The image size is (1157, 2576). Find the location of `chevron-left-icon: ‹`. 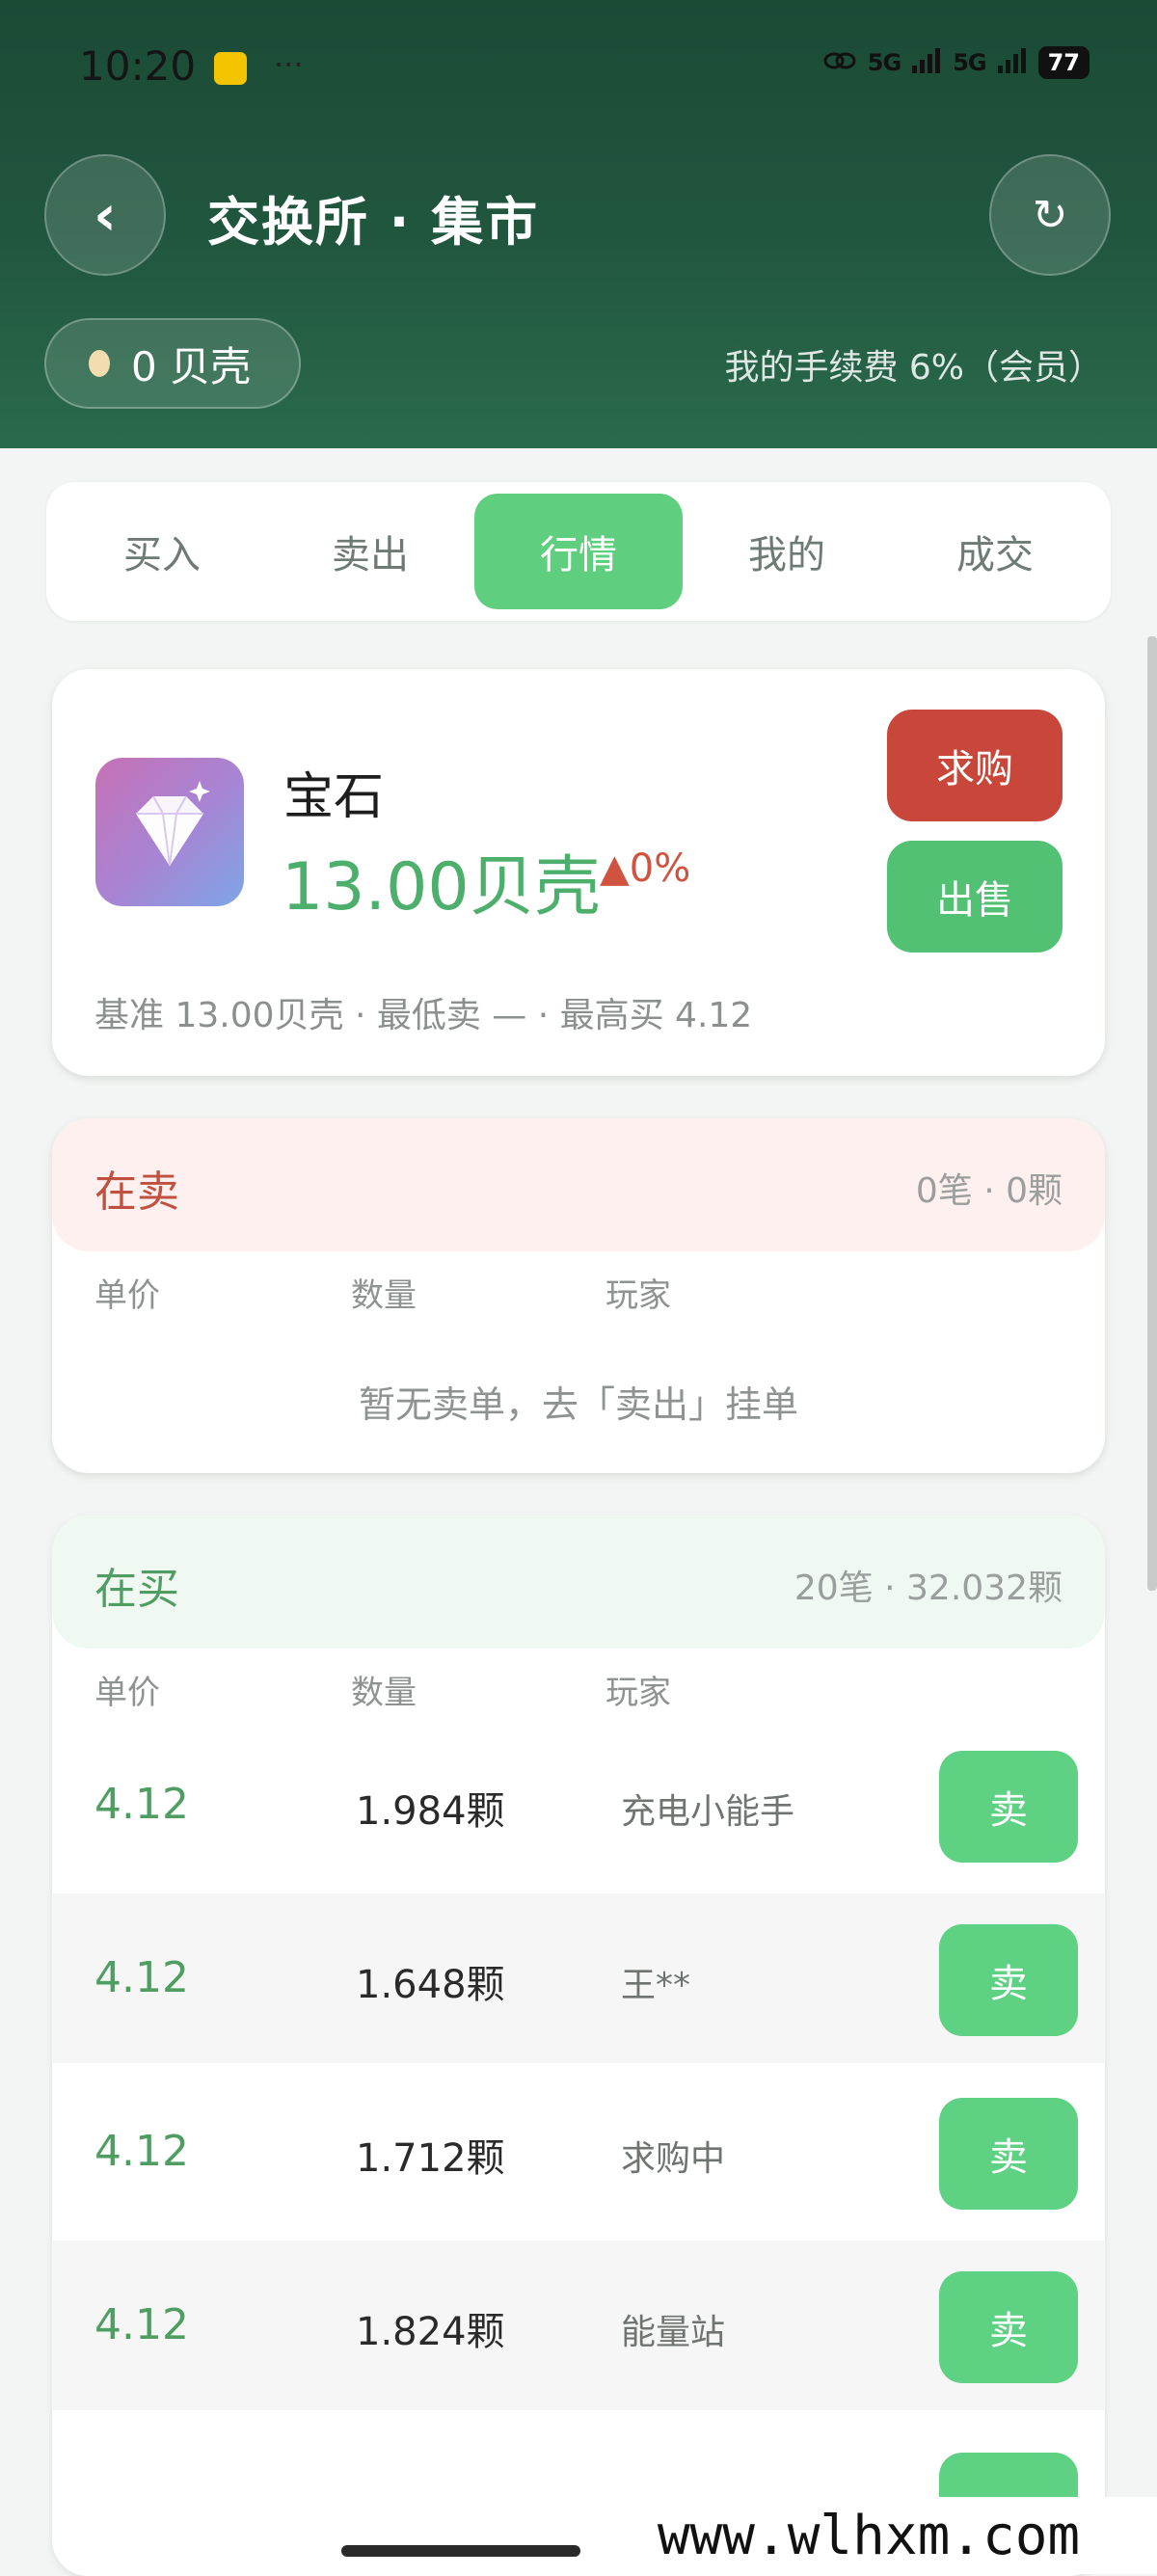

chevron-left-icon: ‹ is located at coordinates (105, 215).